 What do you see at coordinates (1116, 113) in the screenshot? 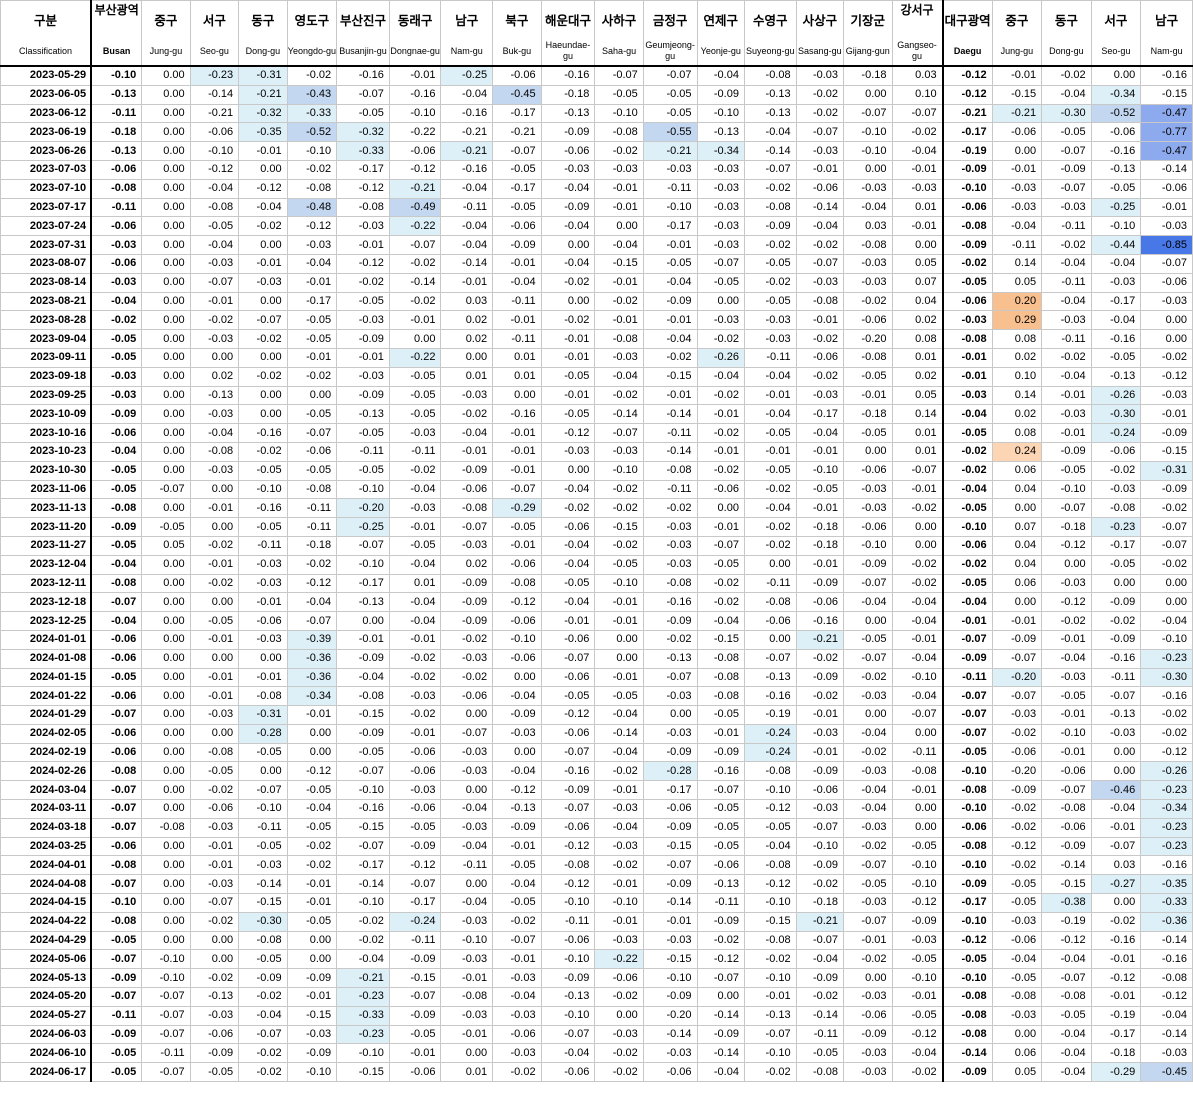
I see `value-cell: -0.52` at bounding box center [1116, 113].